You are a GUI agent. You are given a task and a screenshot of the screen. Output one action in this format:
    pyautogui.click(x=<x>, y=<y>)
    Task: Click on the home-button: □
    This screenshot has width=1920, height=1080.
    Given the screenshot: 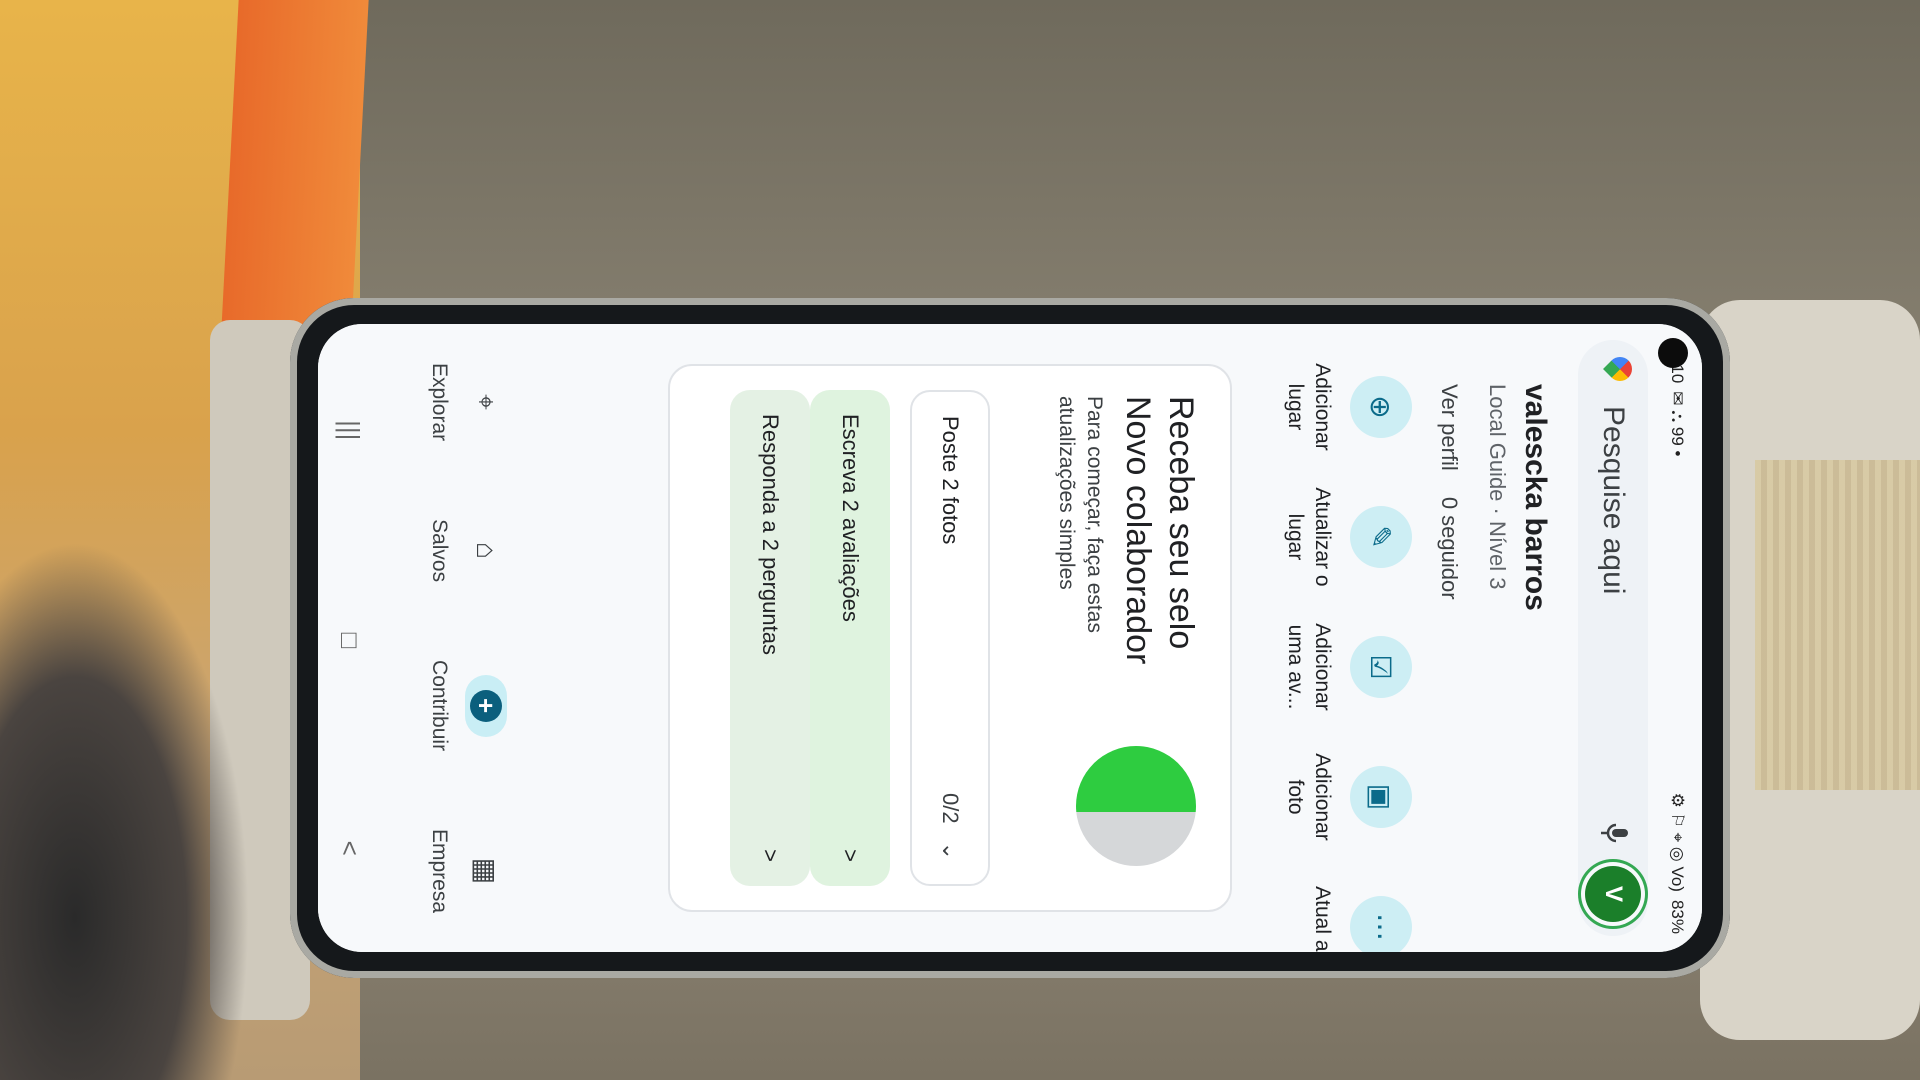 What is the action you would take?
    pyautogui.click(x=350, y=641)
    